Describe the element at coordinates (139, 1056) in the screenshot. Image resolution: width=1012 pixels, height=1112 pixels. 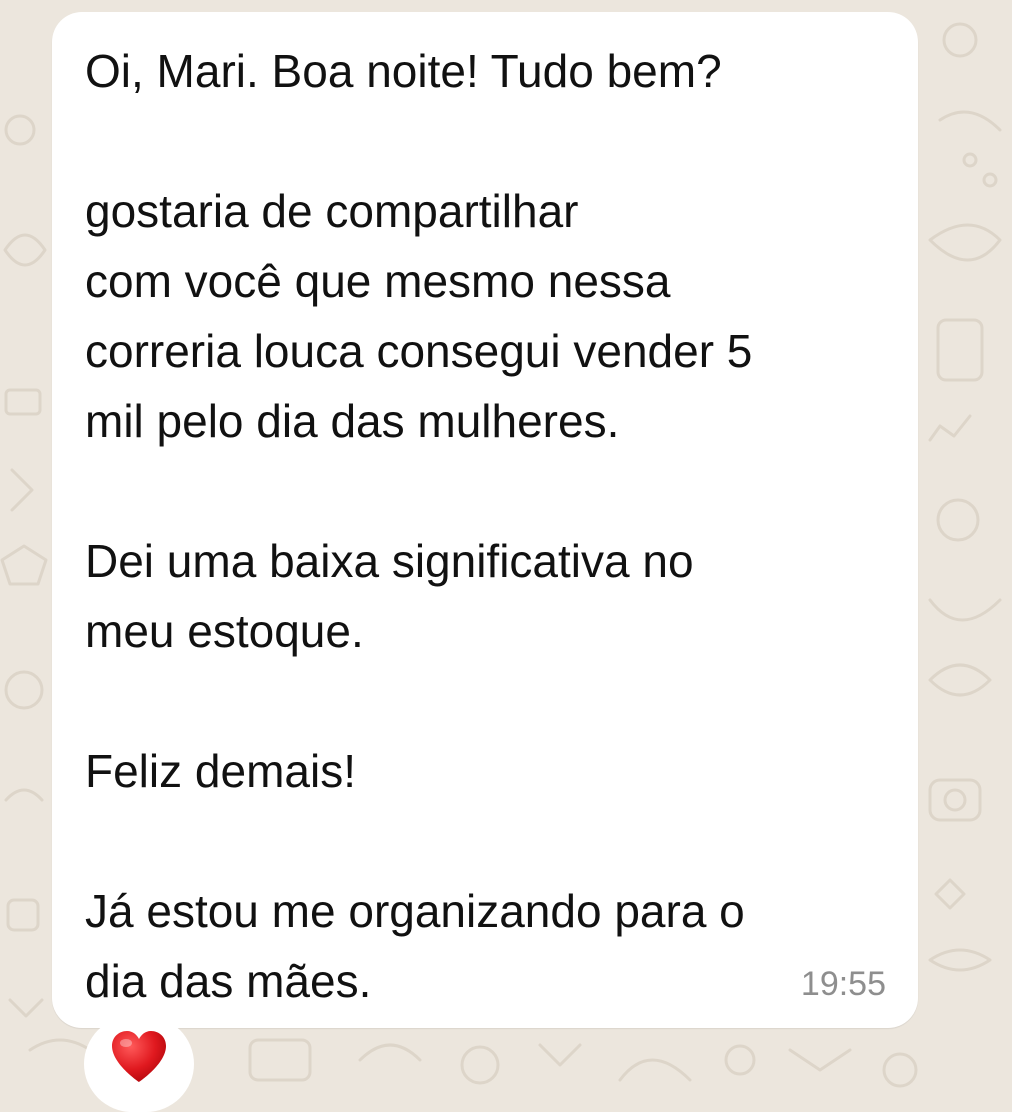
I see `red-heart-icon` at that location.